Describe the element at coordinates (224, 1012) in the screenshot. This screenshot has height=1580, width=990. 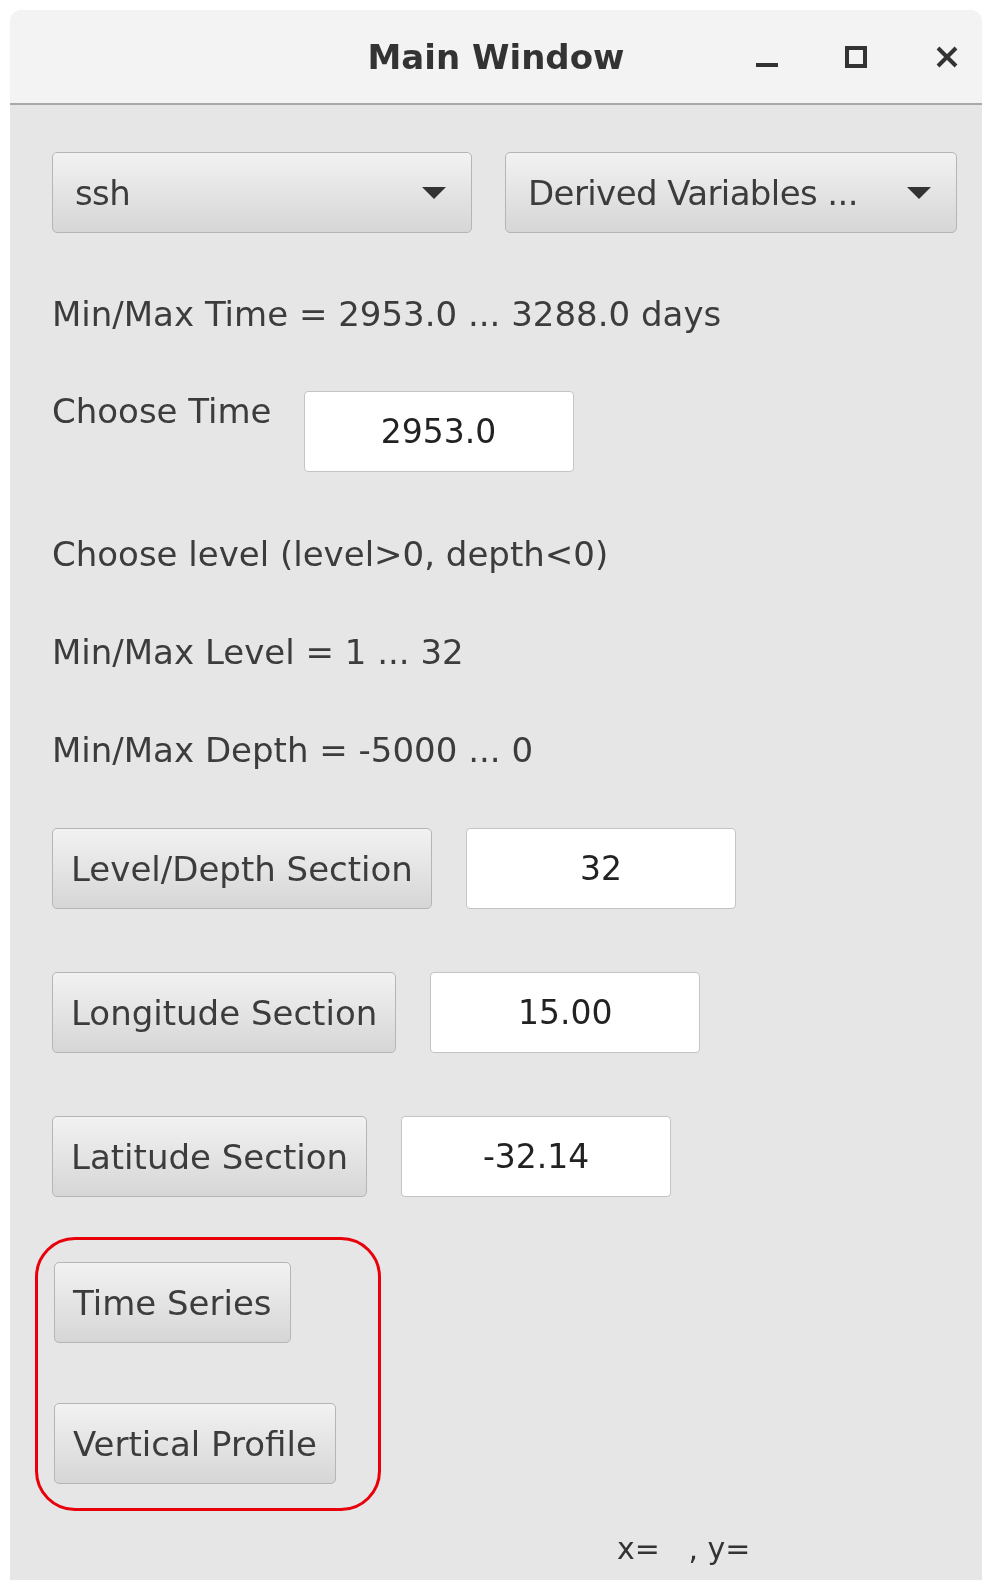
I see `push-button: Longitude Section` at that location.